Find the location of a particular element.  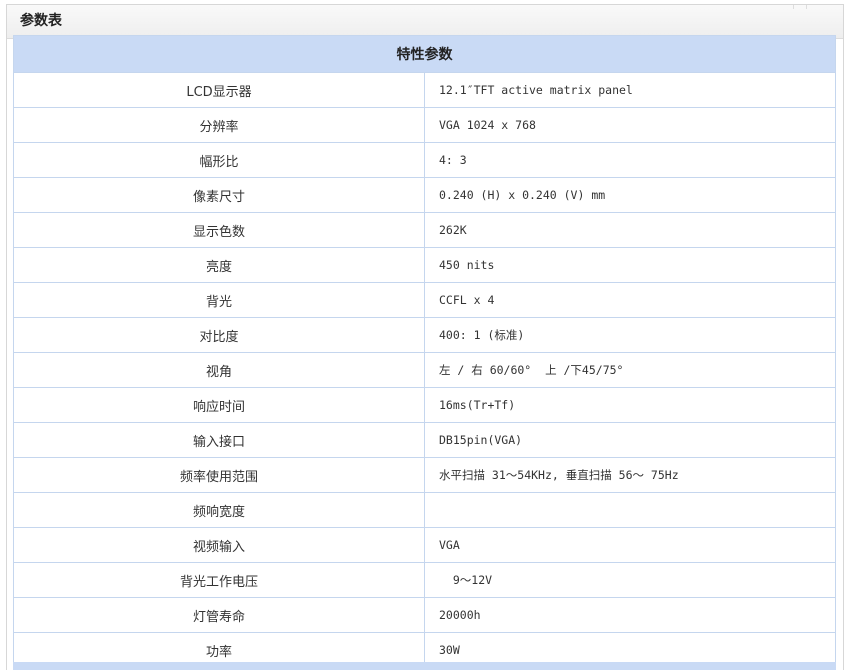

panel-title: 参数表 is located at coordinates (425, 22).